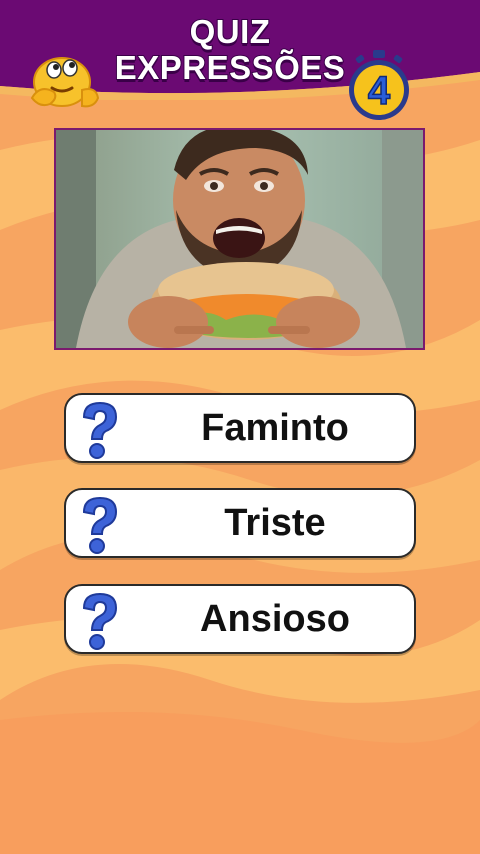  What do you see at coordinates (65, 82) in the screenshot?
I see `thinking-face-emoji-icon` at bounding box center [65, 82].